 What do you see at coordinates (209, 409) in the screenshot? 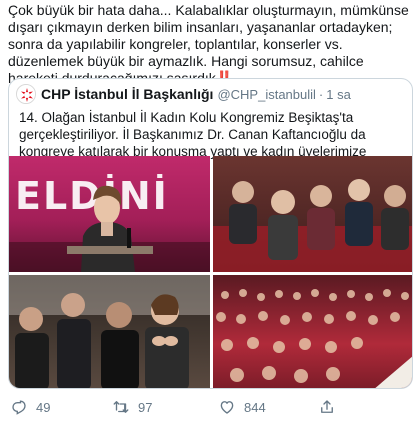
I see `tweet-actions: 49 97 844` at bounding box center [209, 409].